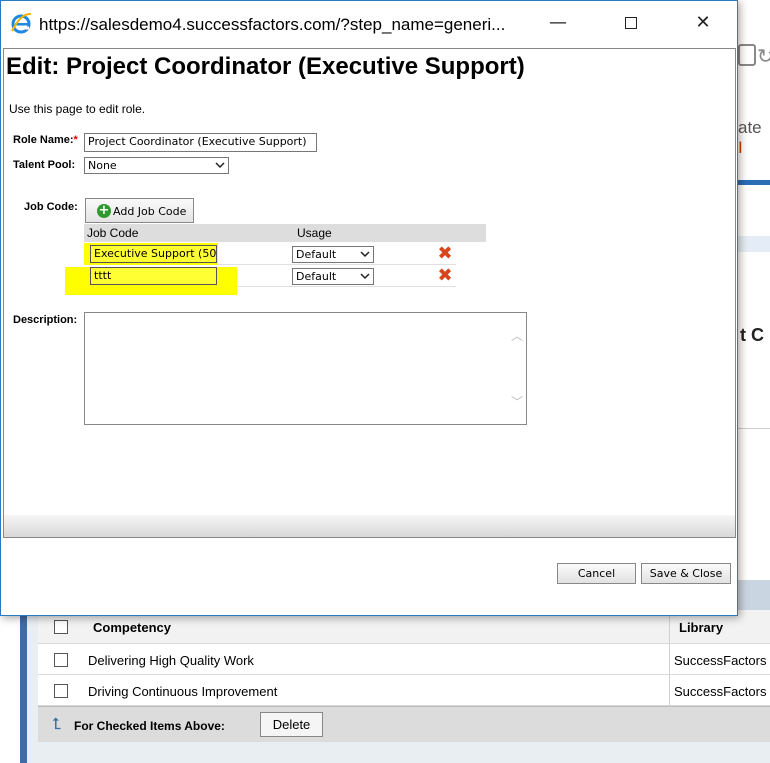 This screenshot has width=770, height=763. I want to click on talent-pool-value: None, so click(102, 165).